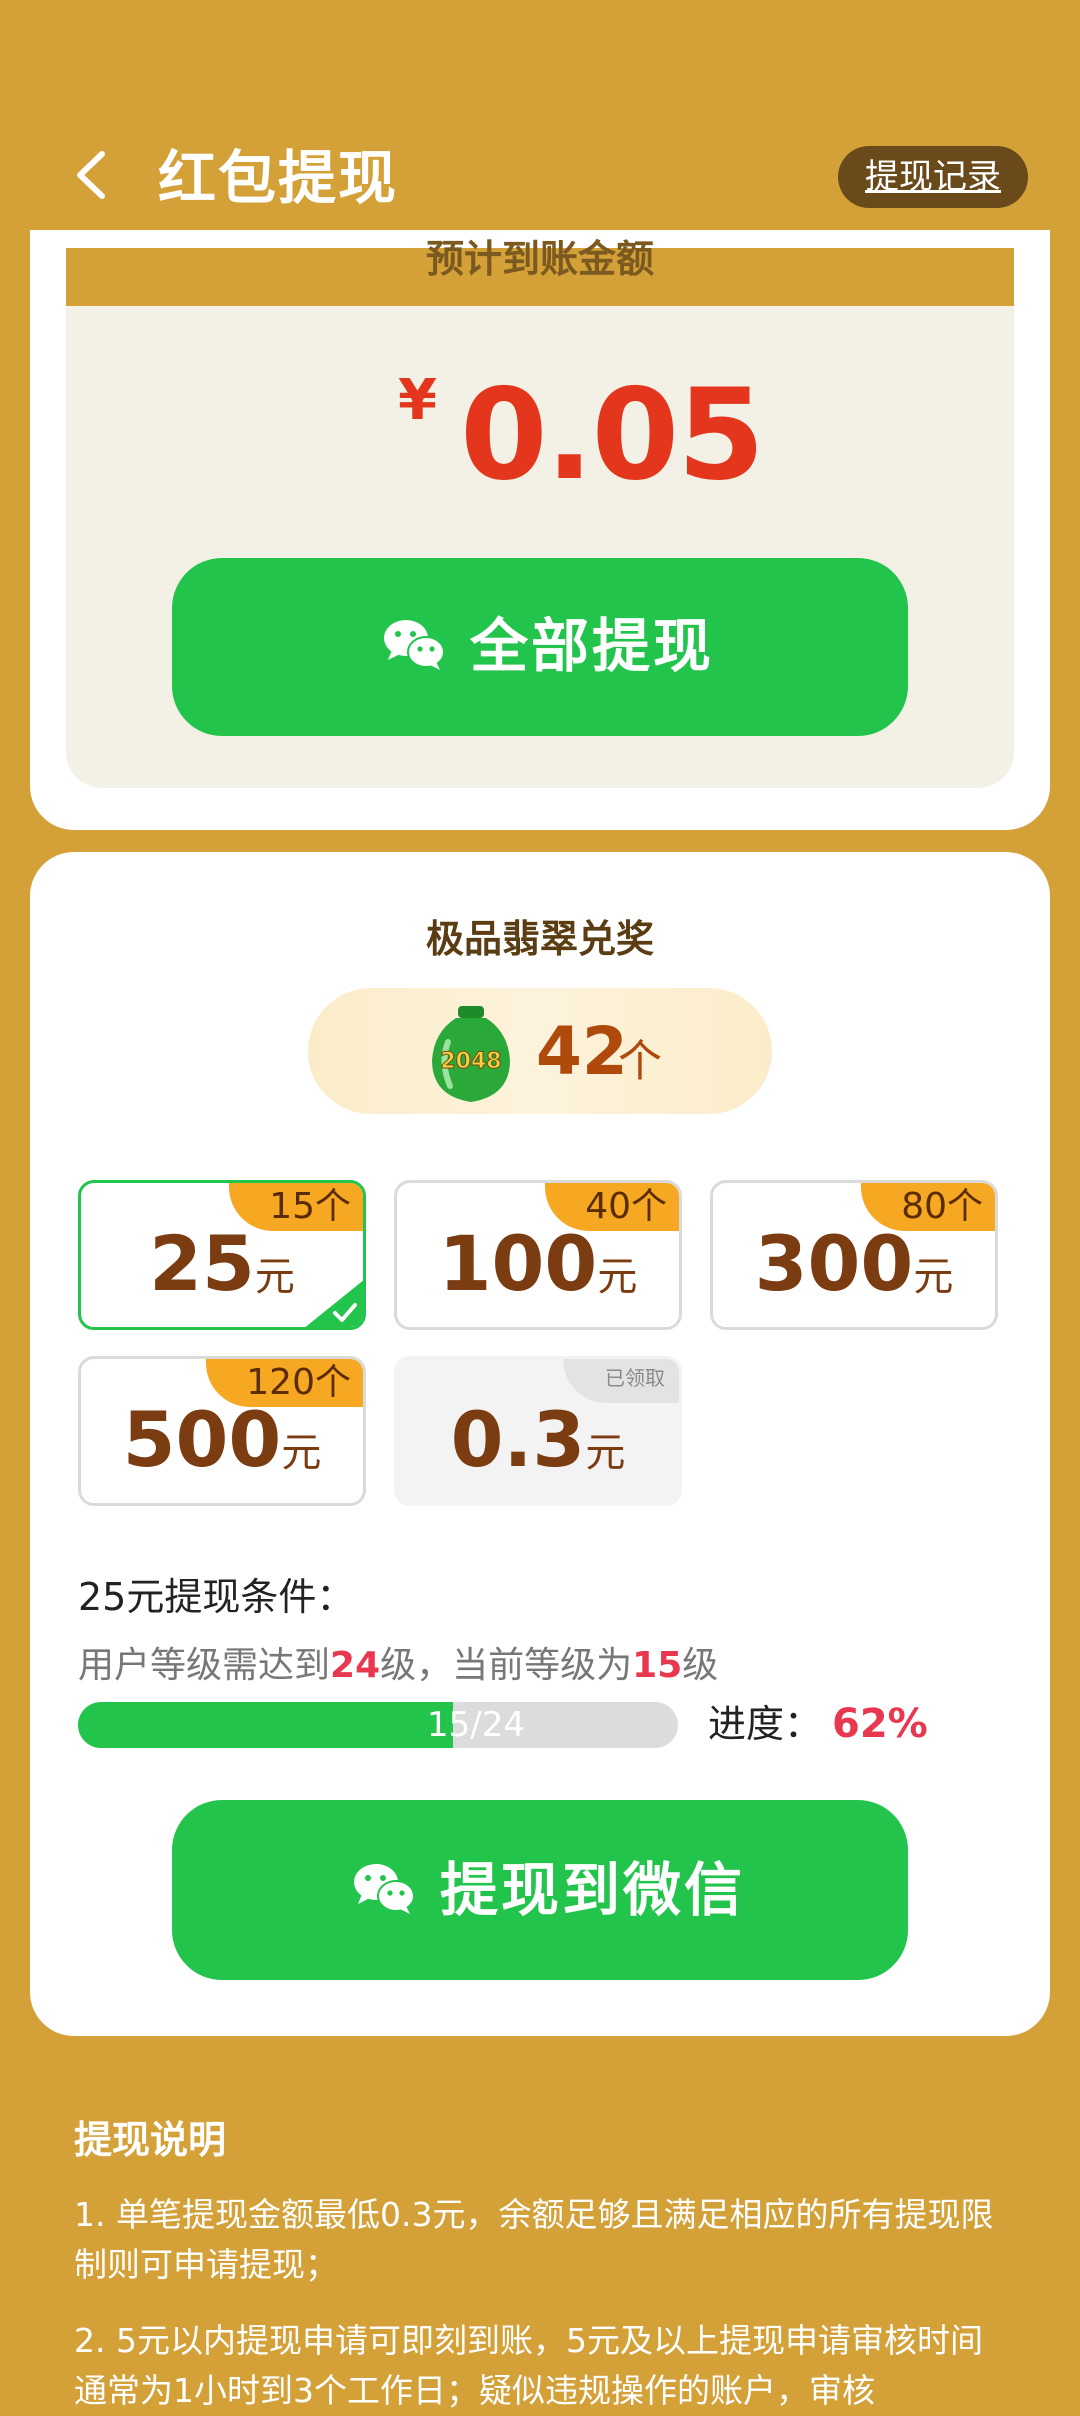 Image resolution: width=1080 pixels, height=2416 pixels. What do you see at coordinates (216, 1597) in the screenshot?
I see `condition-title: 25元提现条件：` at bounding box center [216, 1597].